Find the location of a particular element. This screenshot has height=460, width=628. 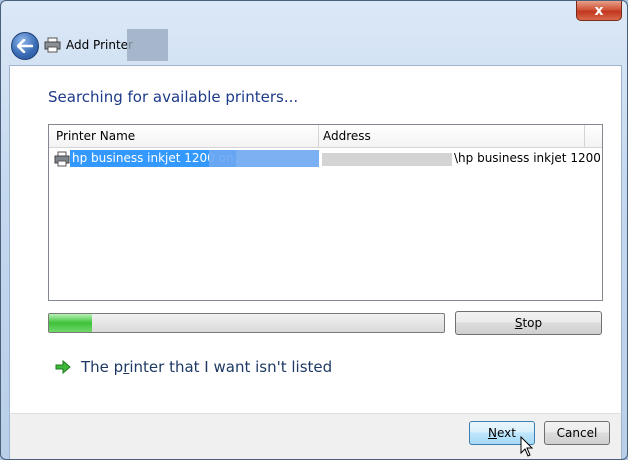

close-button: x is located at coordinates (599, 11).